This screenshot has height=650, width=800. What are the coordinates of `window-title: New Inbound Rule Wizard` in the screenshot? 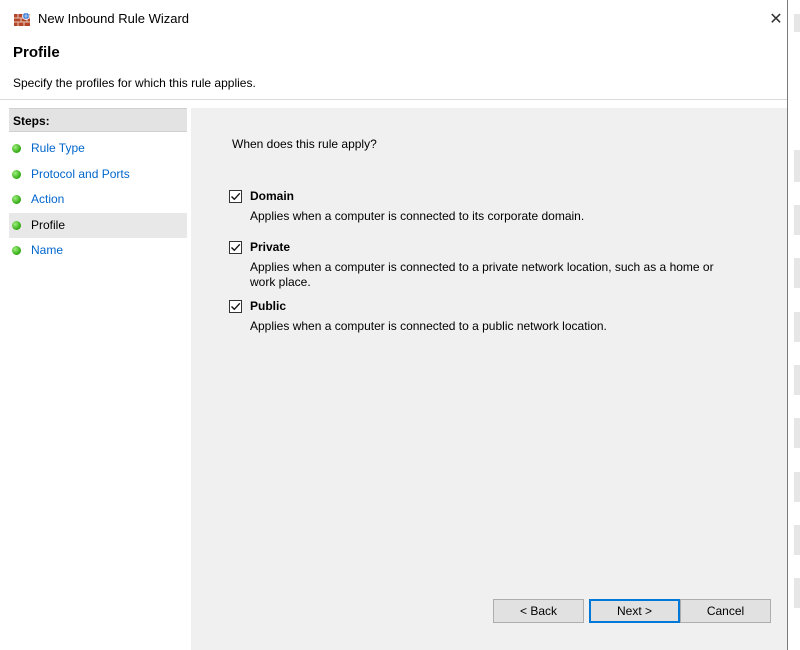 It's located at (114, 18).